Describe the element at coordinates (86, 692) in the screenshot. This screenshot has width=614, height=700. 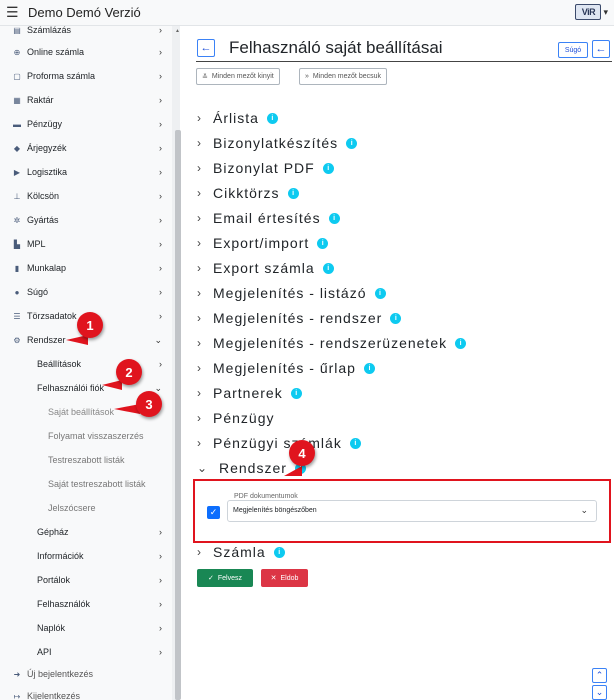
I see `sidebar-item-kijelentkezes: ↦ Kijelentkezés` at that location.